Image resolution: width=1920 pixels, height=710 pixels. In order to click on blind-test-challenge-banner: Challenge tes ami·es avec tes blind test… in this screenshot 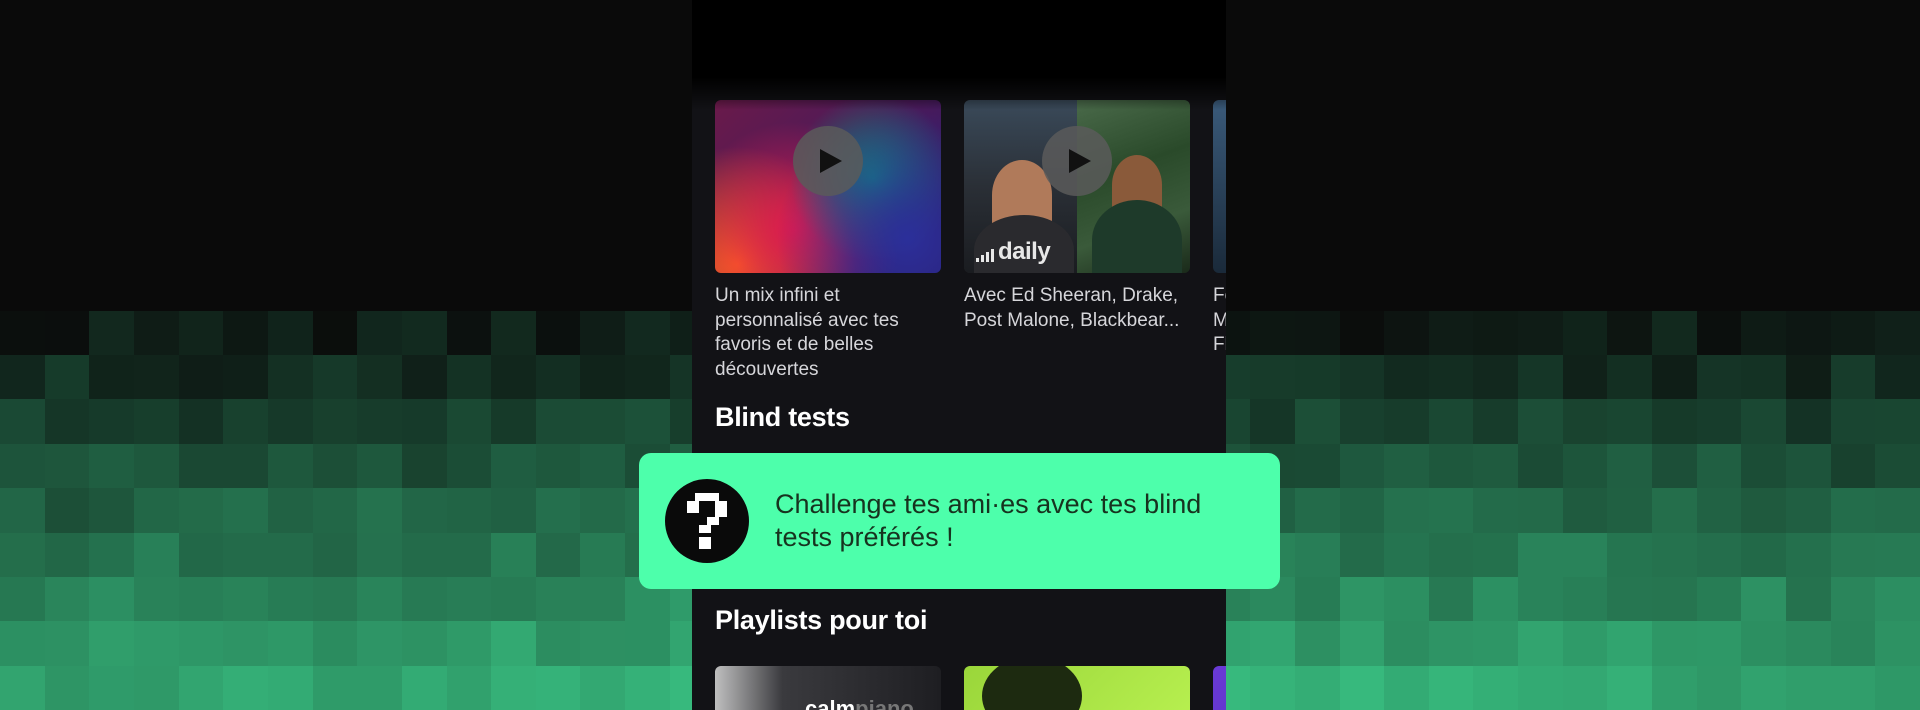, I will do `click(959, 521)`.